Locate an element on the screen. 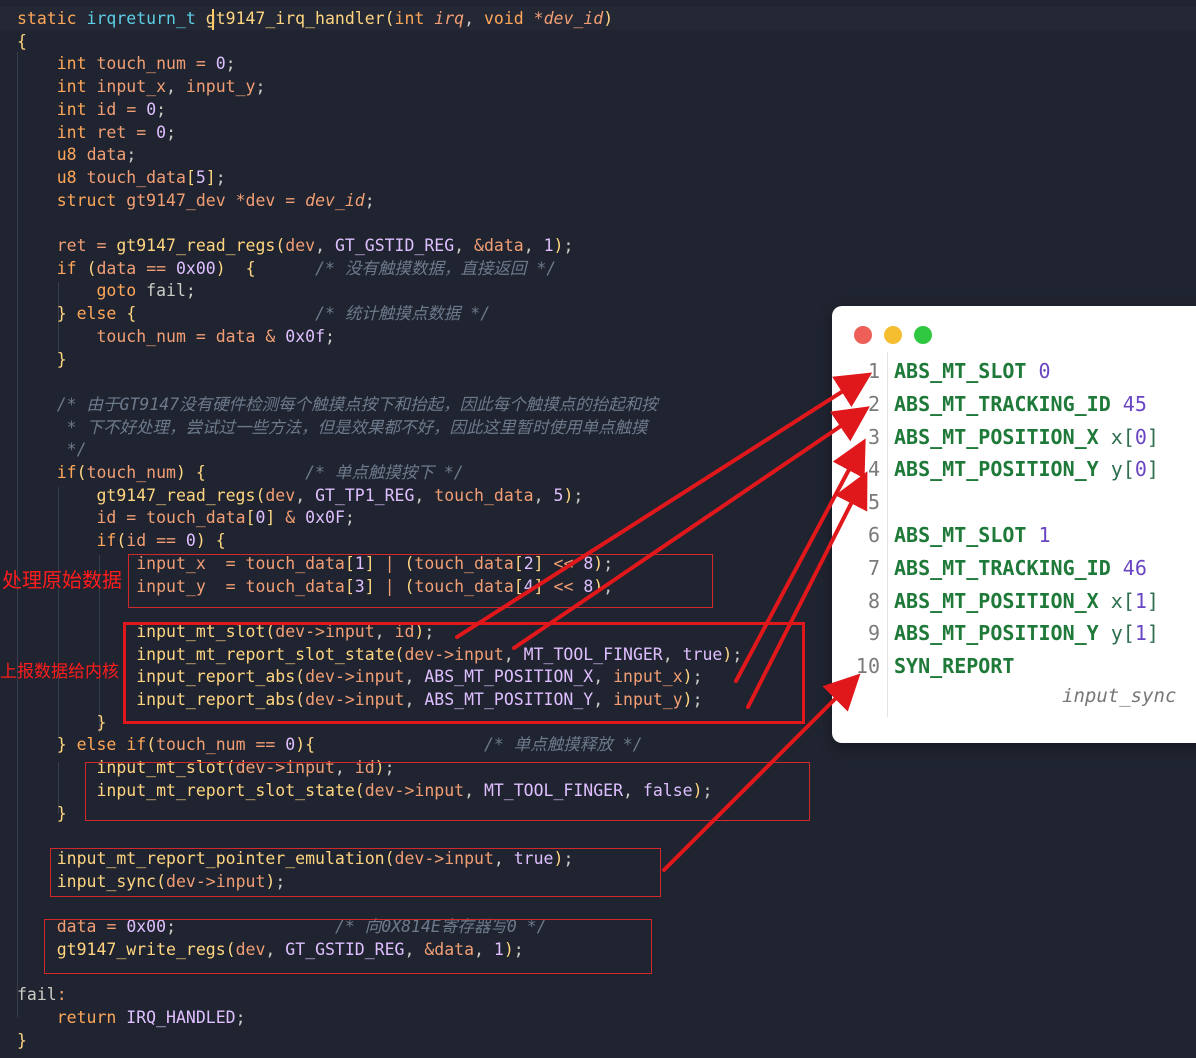 The width and height of the screenshot is (1196, 1058). release-box is located at coordinates (447, 791).